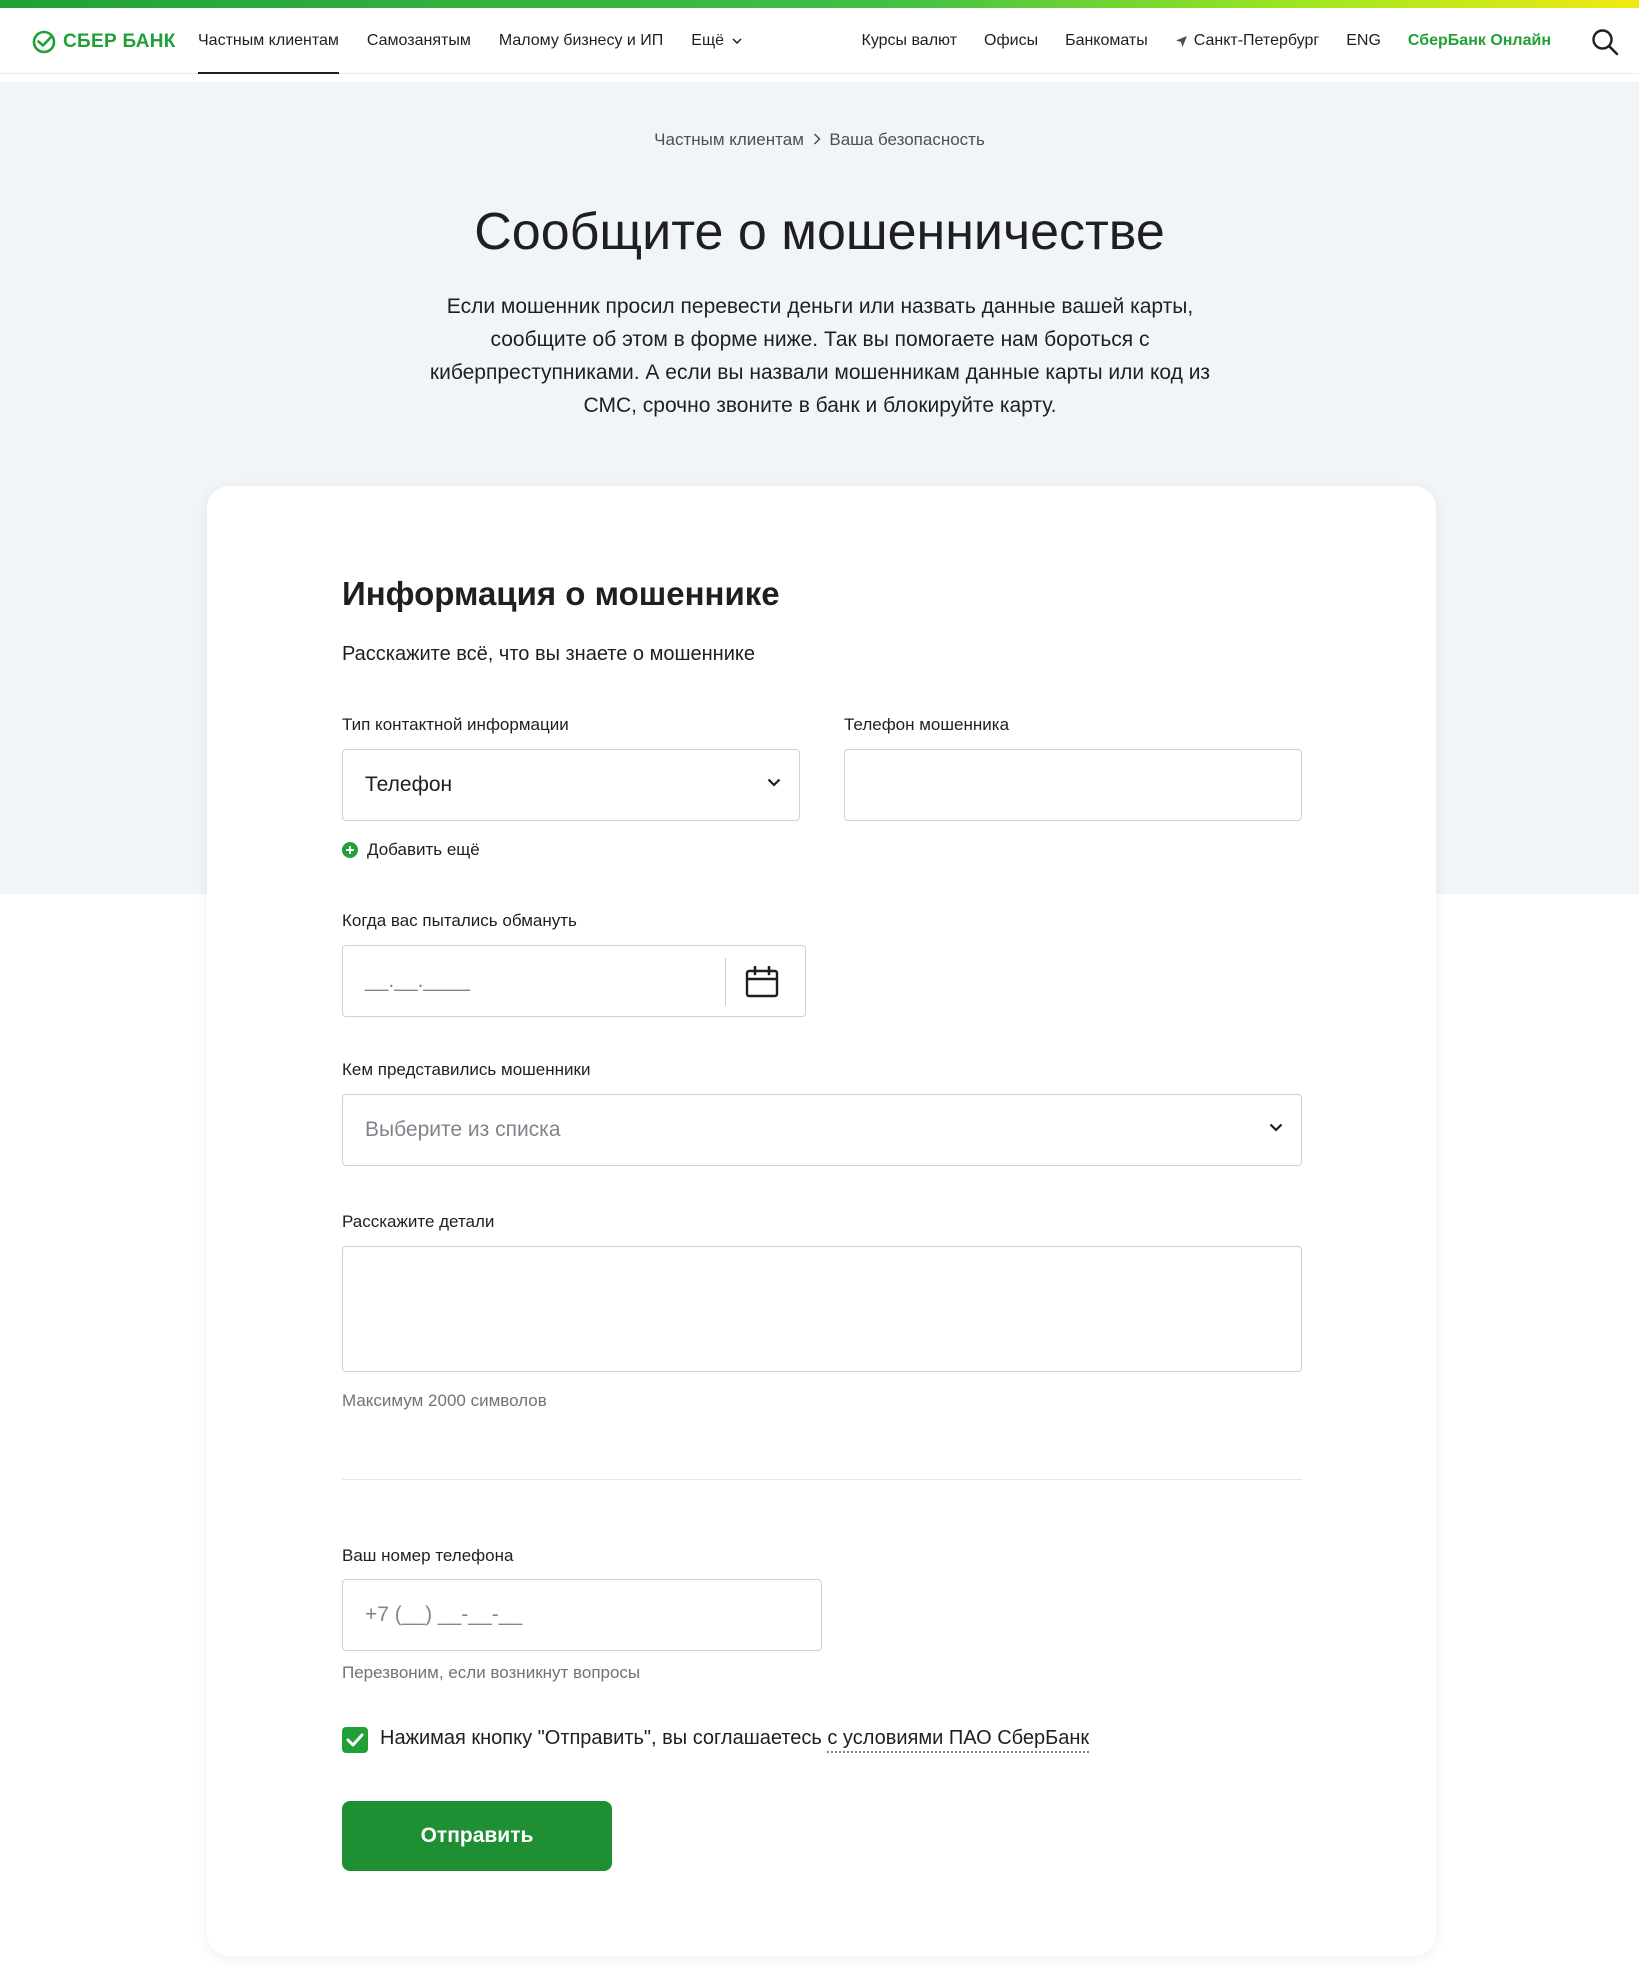 Image resolution: width=1639 pixels, height=1975 pixels. I want to click on date-label: Когда вас пытались обмануть, so click(459, 920).